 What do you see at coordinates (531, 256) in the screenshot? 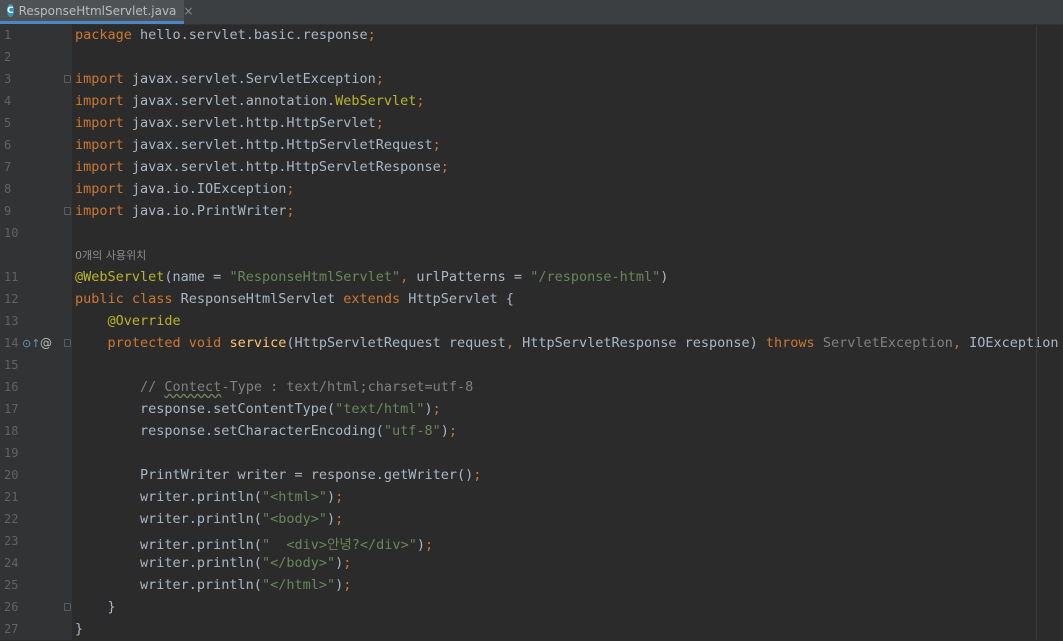
I see `usage-hint-line: 0개의 사용위치` at bounding box center [531, 256].